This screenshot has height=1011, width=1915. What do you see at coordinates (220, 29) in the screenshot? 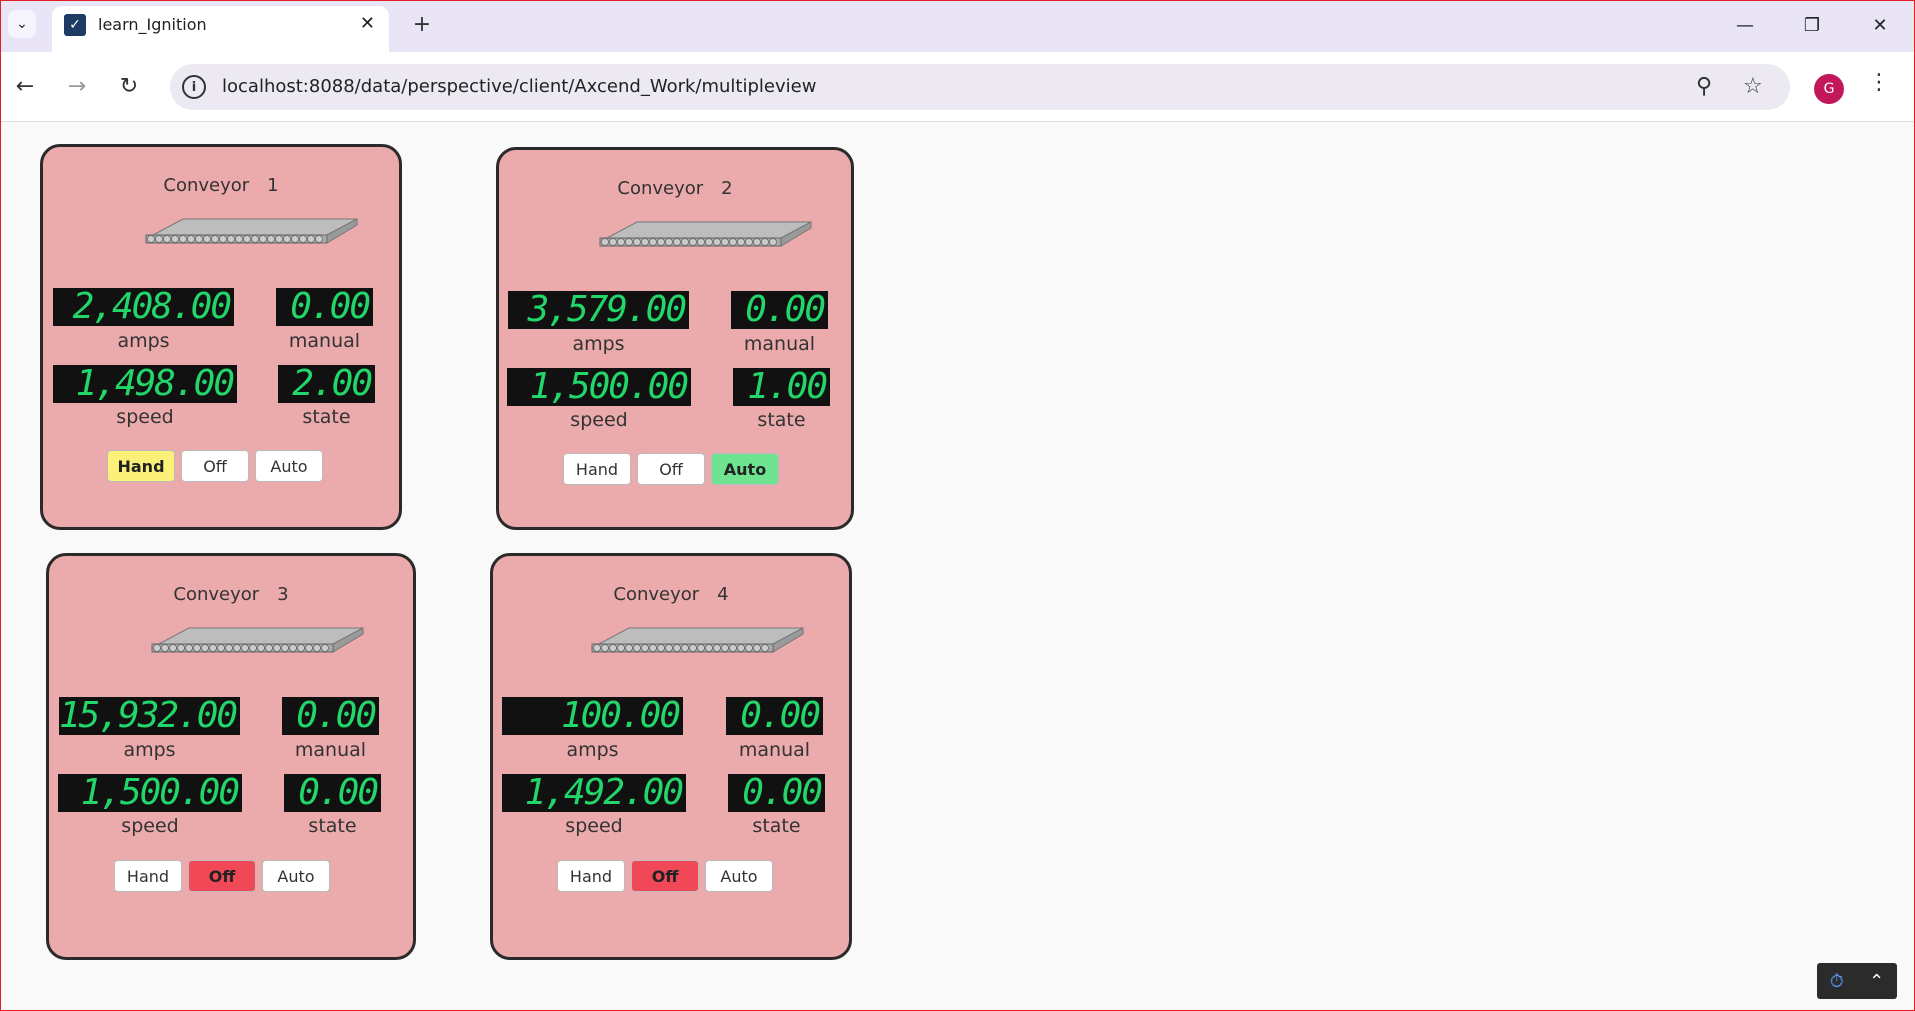
I see `browser-tab: ✓ learn_Ignition ✕` at bounding box center [220, 29].